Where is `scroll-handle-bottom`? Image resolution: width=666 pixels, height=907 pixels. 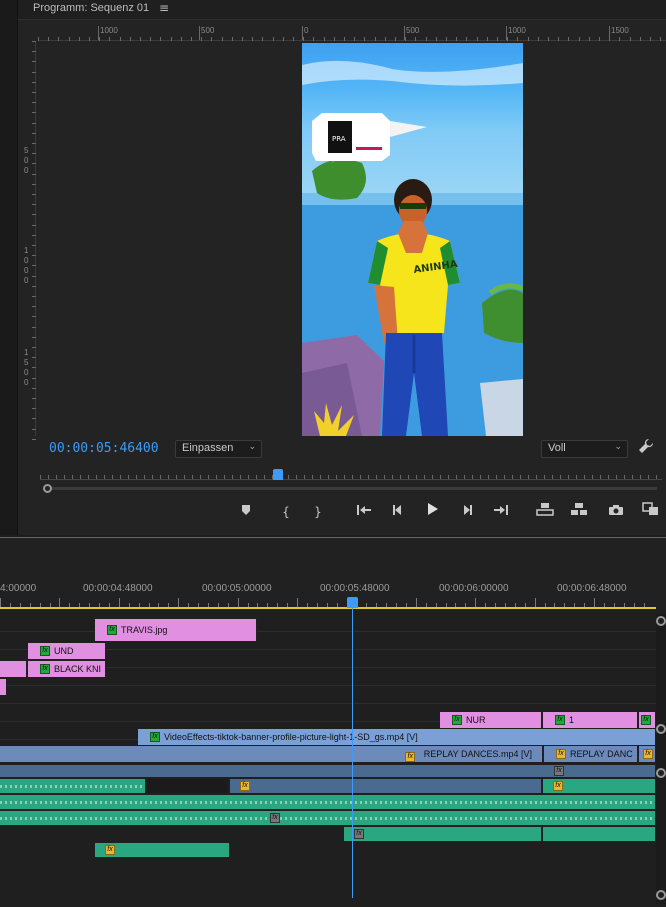
scroll-handle-bottom is located at coordinates (661, 895).